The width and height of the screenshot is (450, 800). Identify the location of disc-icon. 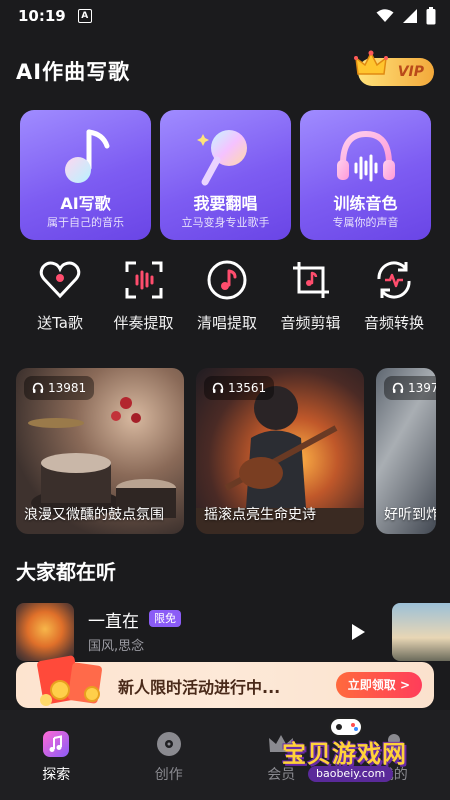
(168, 744).